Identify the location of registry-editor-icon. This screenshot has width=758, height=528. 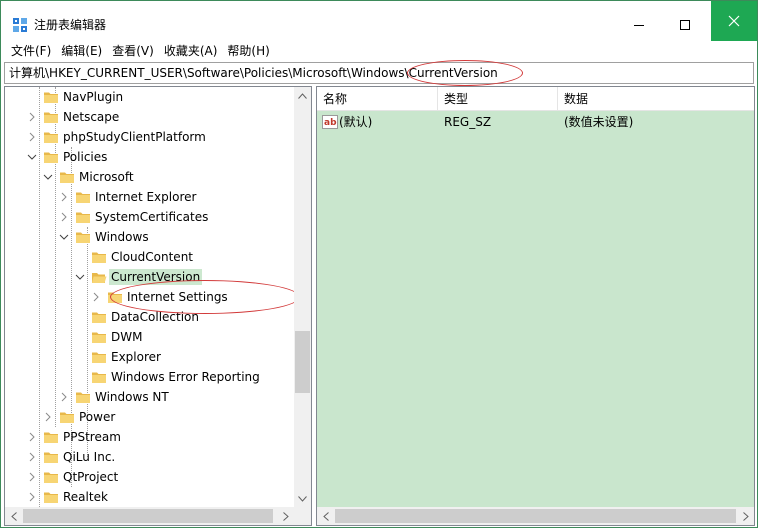
(20, 25).